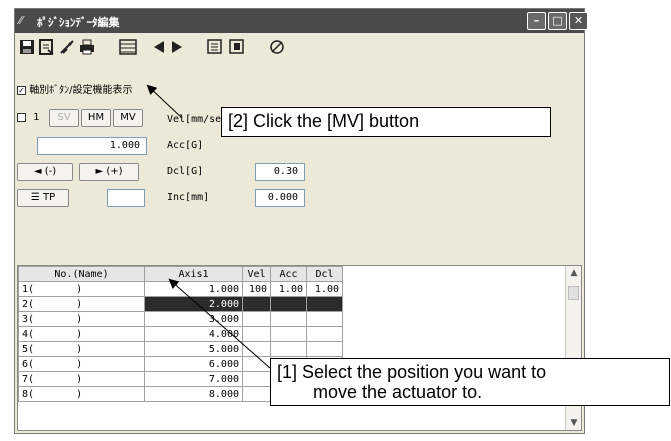 The width and height of the screenshot is (671, 441). What do you see at coordinates (412, 372) in the screenshot?
I see `callout-step1-line1: [1] Select the position you want to` at bounding box center [412, 372].